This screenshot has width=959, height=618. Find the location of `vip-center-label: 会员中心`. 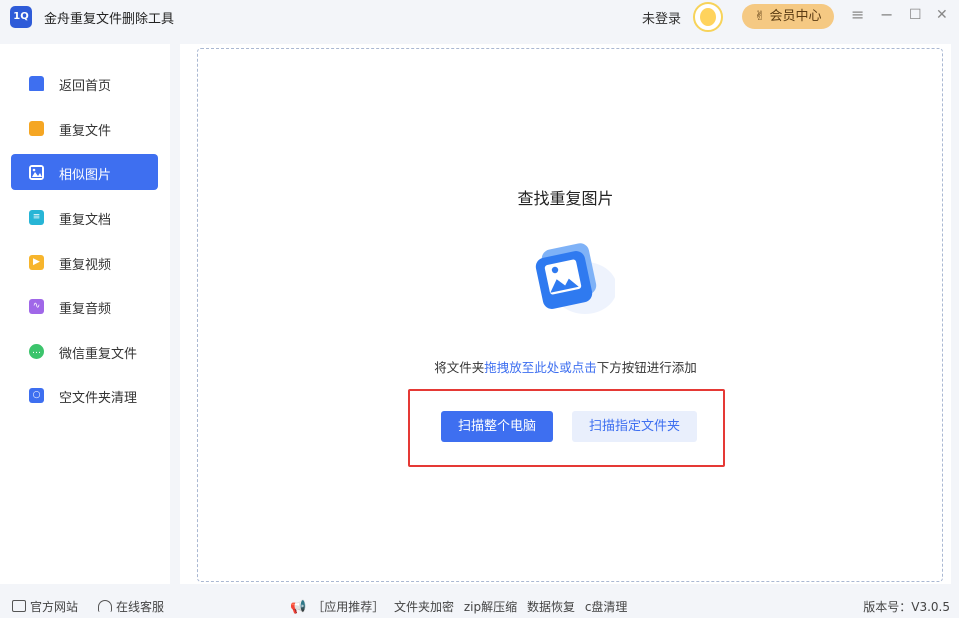

vip-center-label: 会员中心 is located at coordinates (795, 16).